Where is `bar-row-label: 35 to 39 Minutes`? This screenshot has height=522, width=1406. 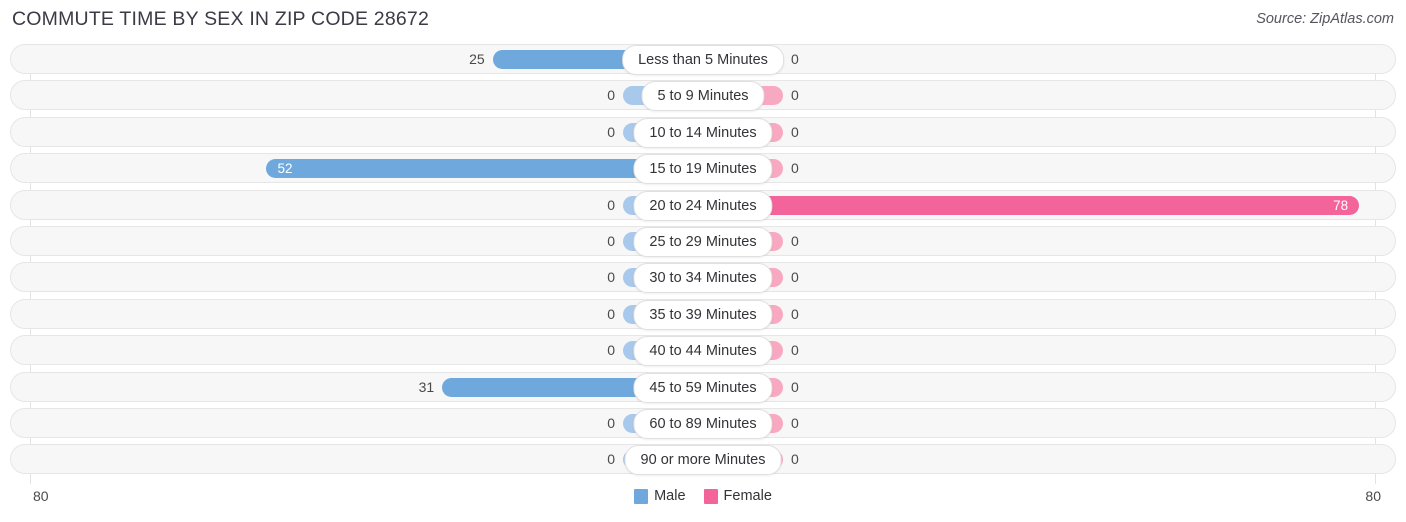 bar-row-label: 35 to 39 Minutes is located at coordinates (703, 314).